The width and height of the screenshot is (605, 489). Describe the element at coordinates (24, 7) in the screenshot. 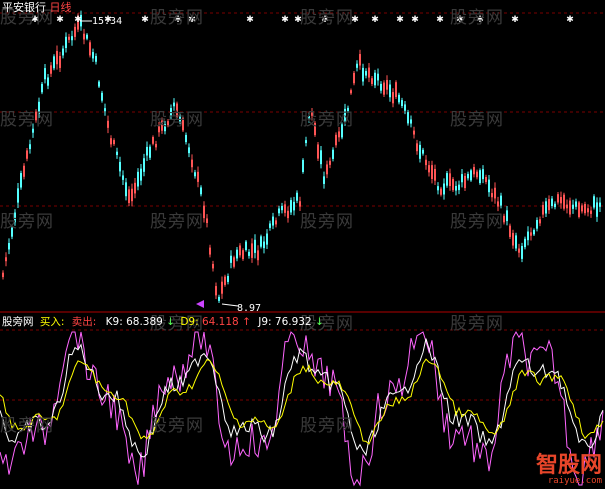

I see `stock-name: 平安银行` at that location.